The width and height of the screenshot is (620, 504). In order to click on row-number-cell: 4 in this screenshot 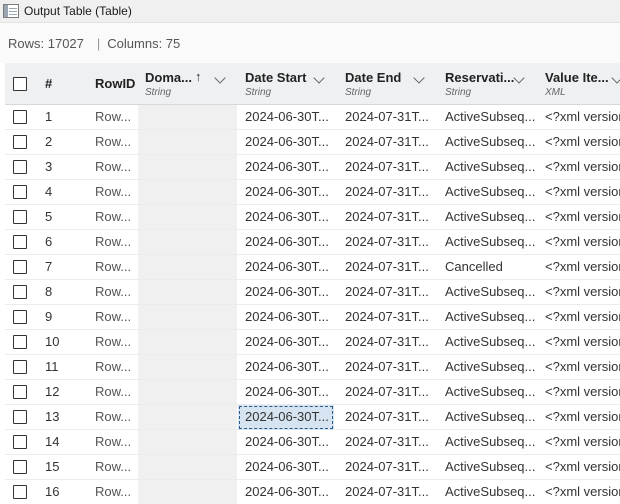, I will do `click(69, 192)`.